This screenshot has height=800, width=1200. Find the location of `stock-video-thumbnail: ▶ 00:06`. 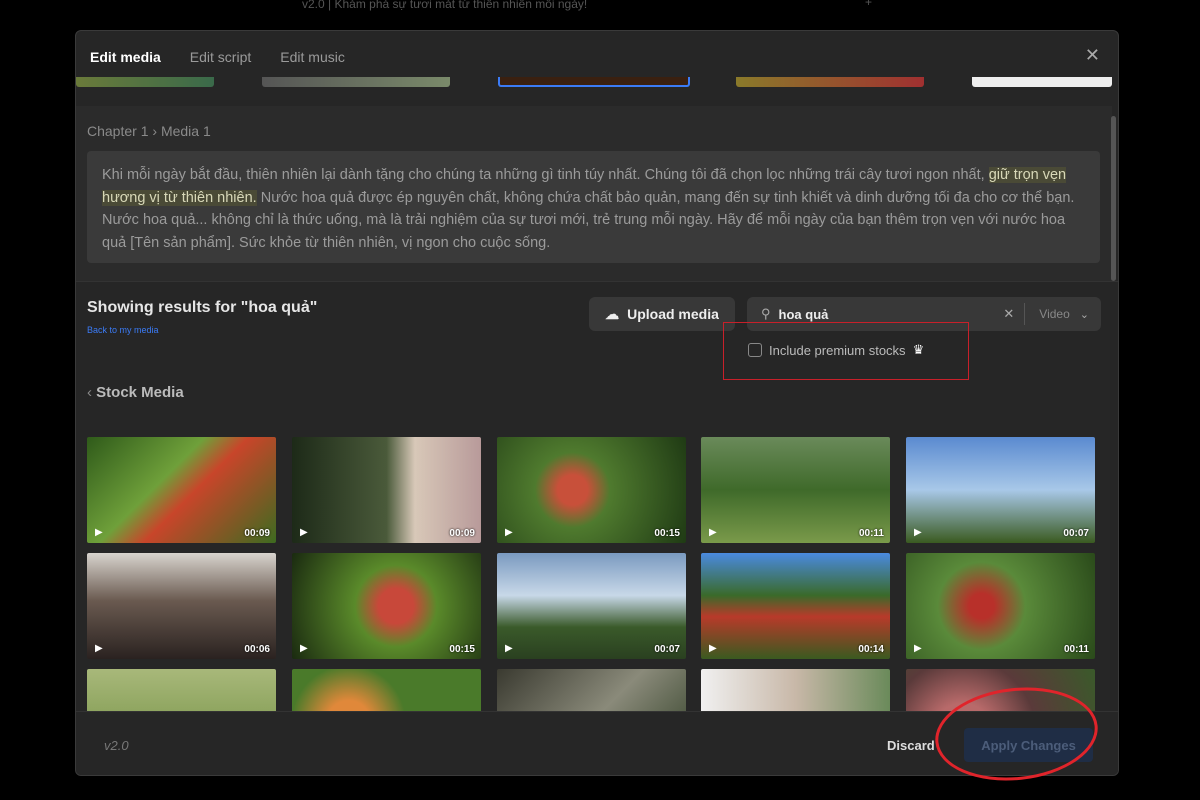

stock-video-thumbnail: ▶ 00:06 is located at coordinates (181, 606).